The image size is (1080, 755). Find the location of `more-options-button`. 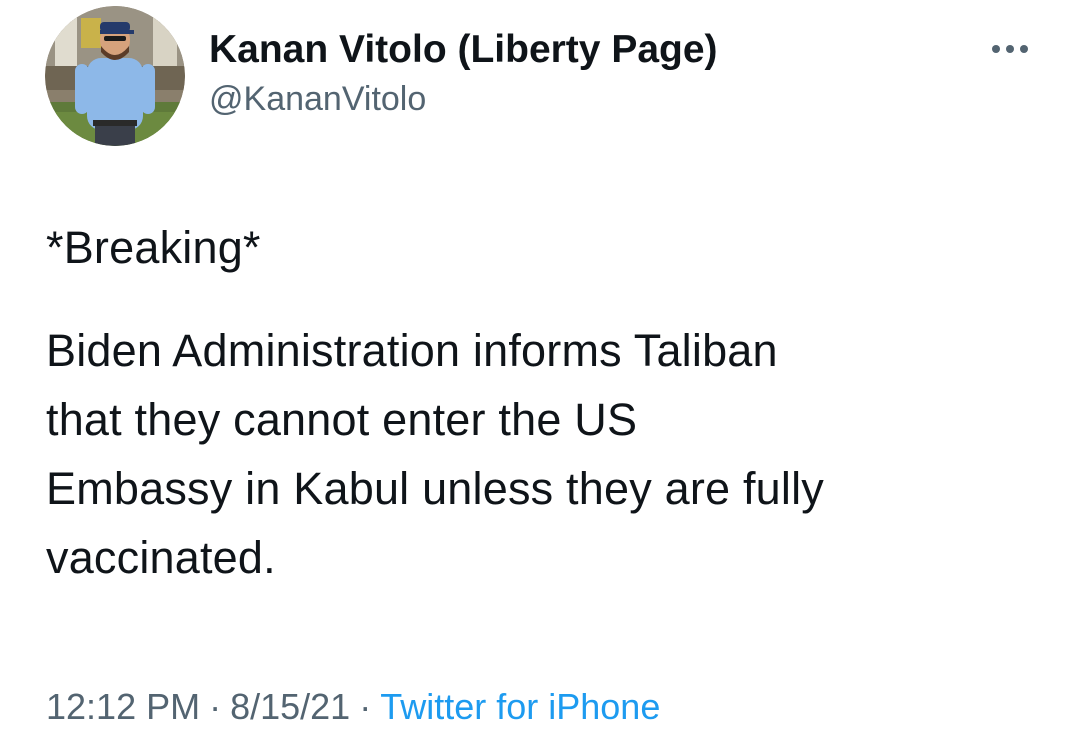

more-options-button is located at coordinates (1010, 49).